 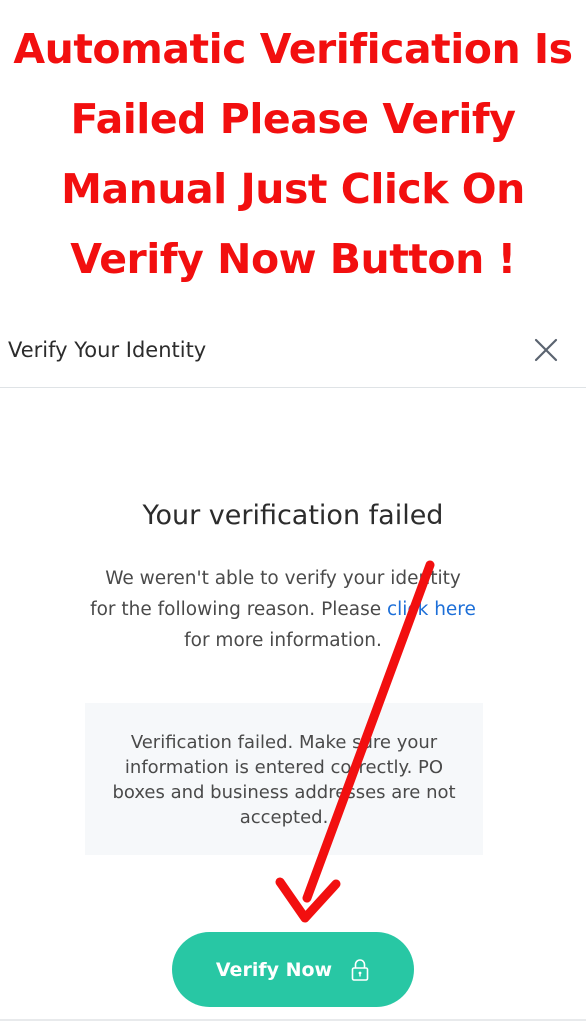 What do you see at coordinates (293, 1020) in the screenshot?
I see `bottom-divider` at bounding box center [293, 1020].